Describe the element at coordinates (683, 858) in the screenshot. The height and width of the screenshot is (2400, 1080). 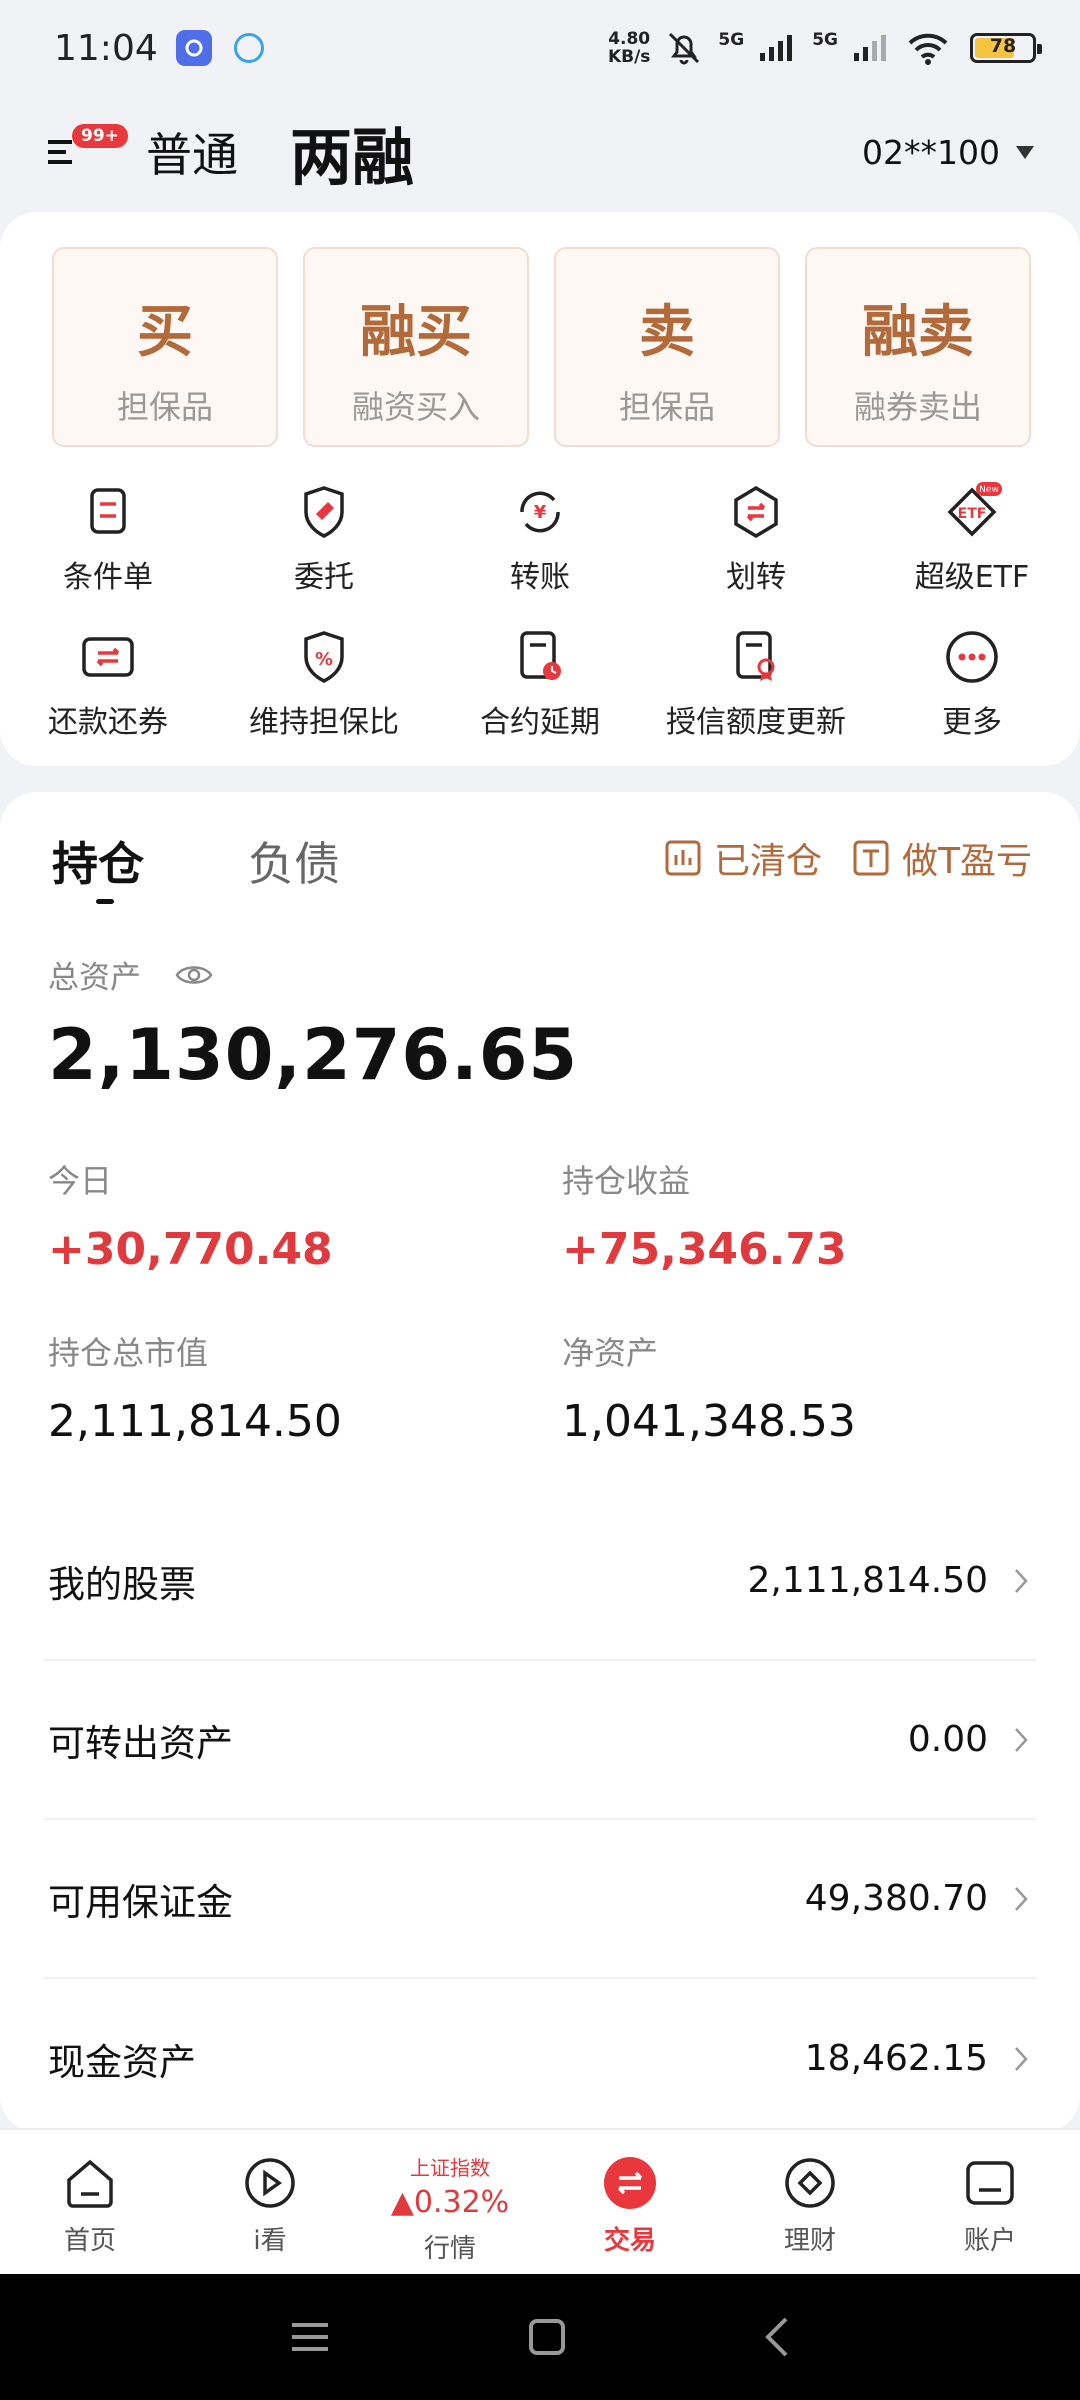
I see `chart-icon` at that location.